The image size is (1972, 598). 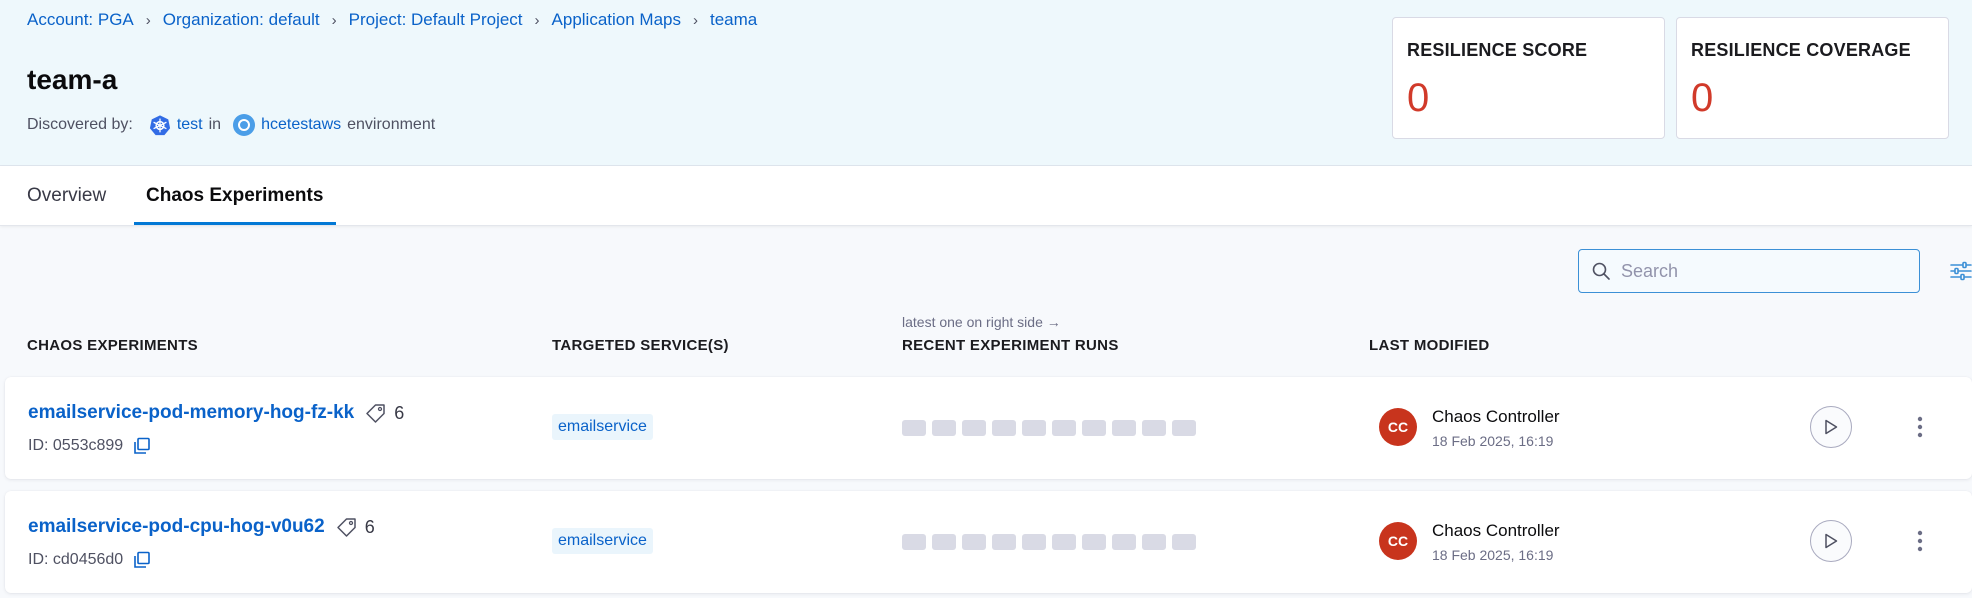 What do you see at coordinates (1702, 98) in the screenshot?
I see `resilience-coverage-value: 0` at bounding box center [1702, 98].